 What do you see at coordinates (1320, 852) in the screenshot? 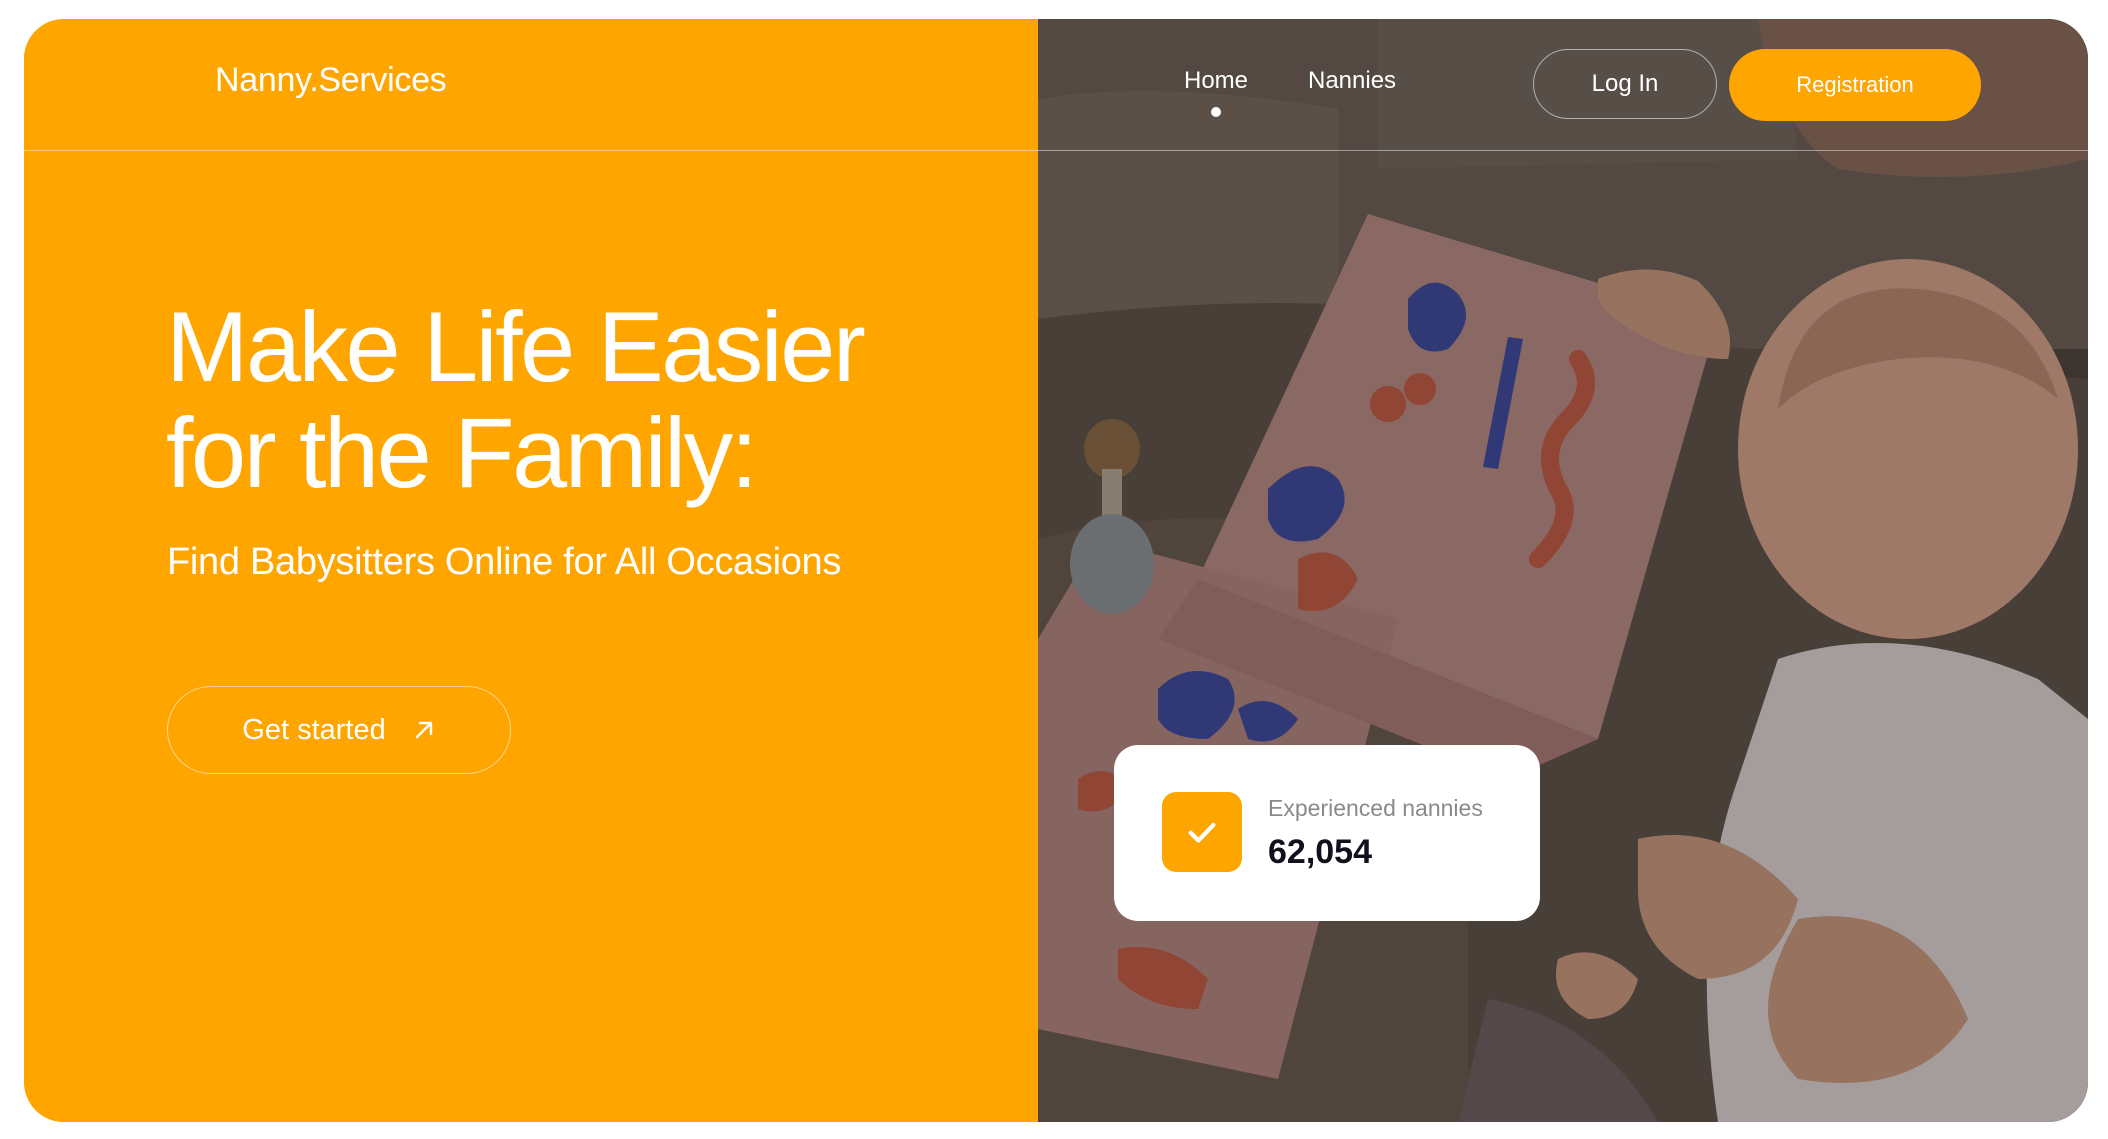
I see `stat-value: 62,054` at bounding box center [1320, 852].